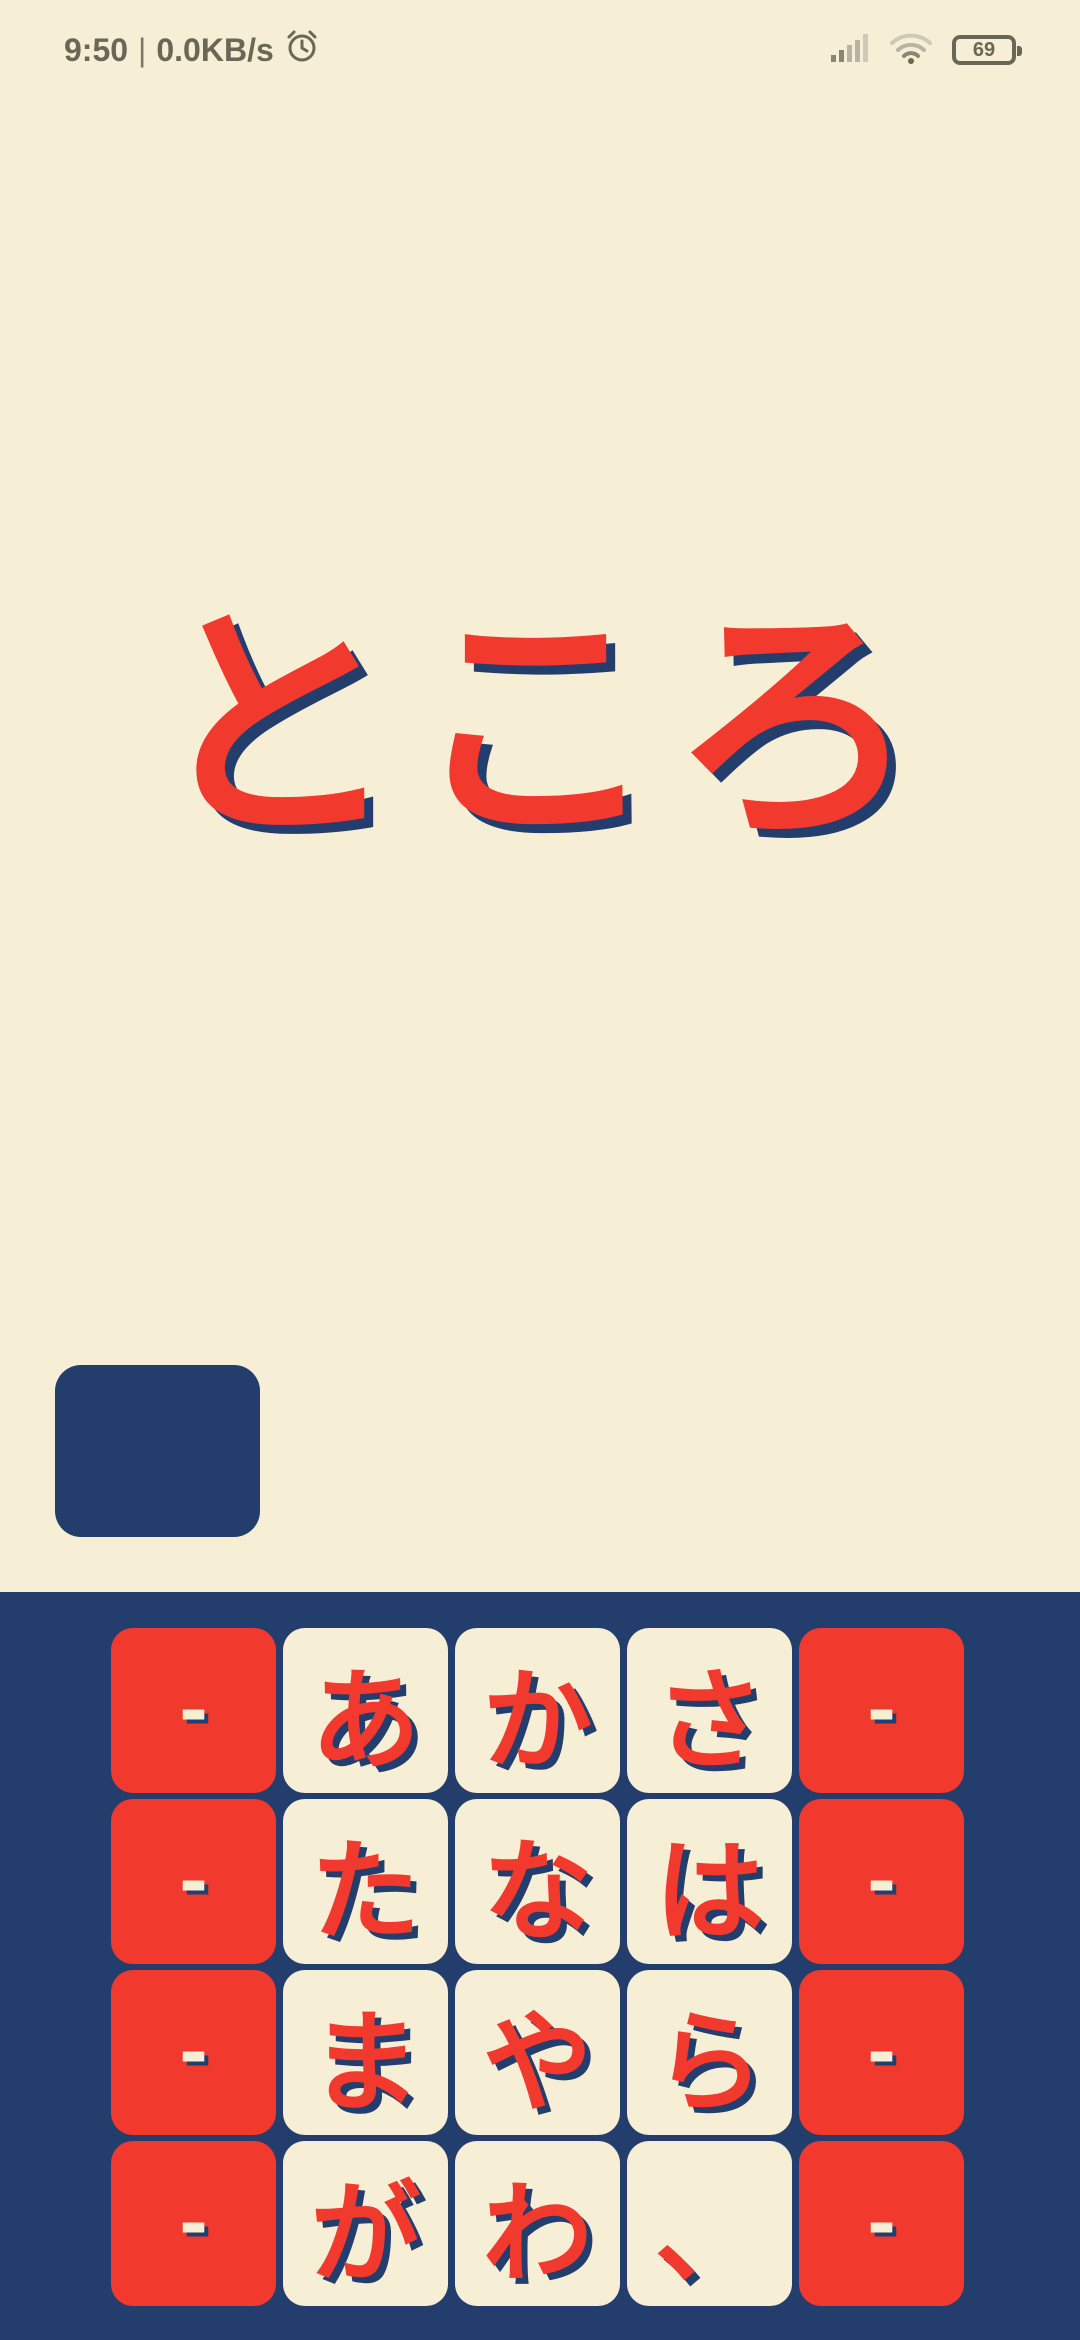  I want to click on wifi-icon, so click(911, 50).